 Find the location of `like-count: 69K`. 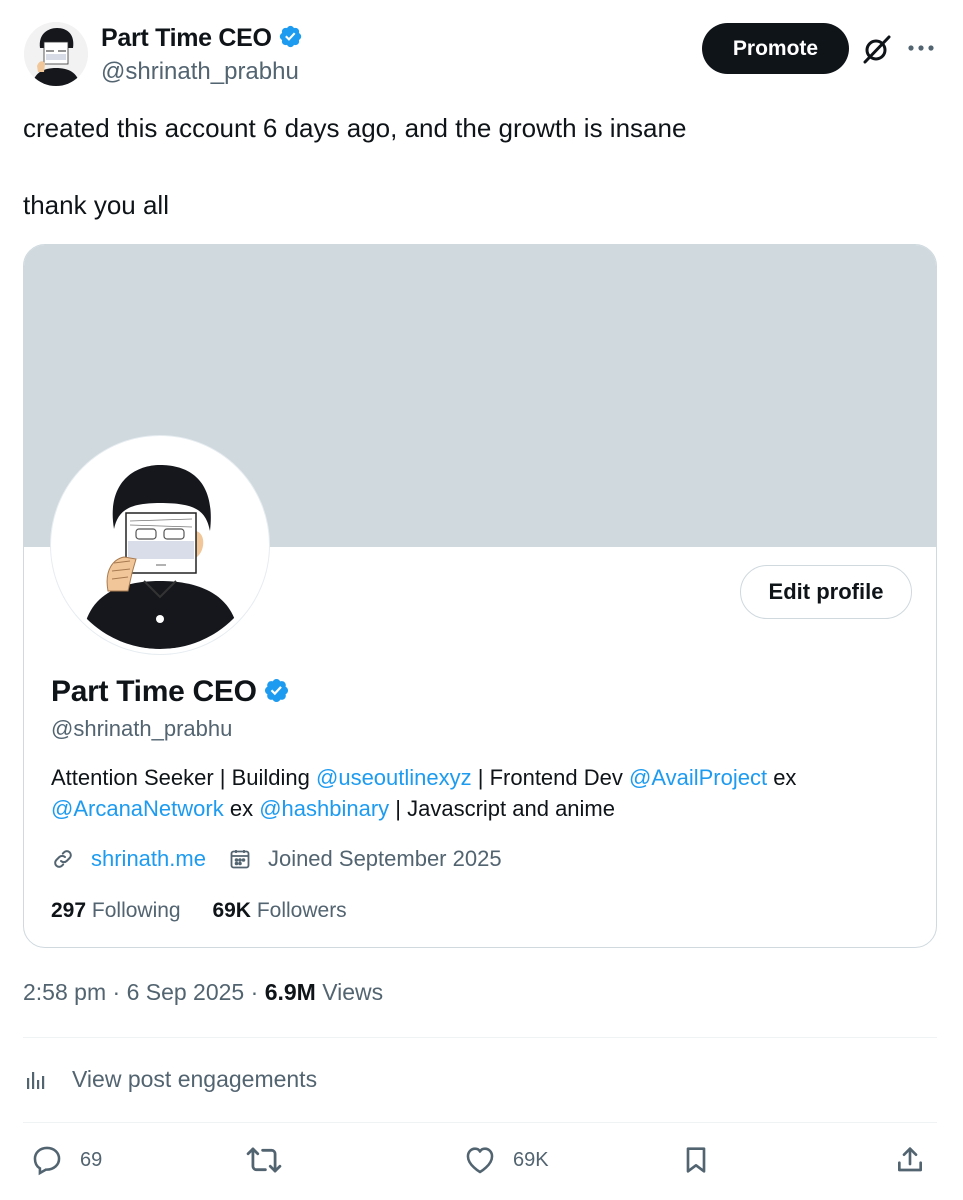

like-count: 69K is located at coordinates (531, 1159).